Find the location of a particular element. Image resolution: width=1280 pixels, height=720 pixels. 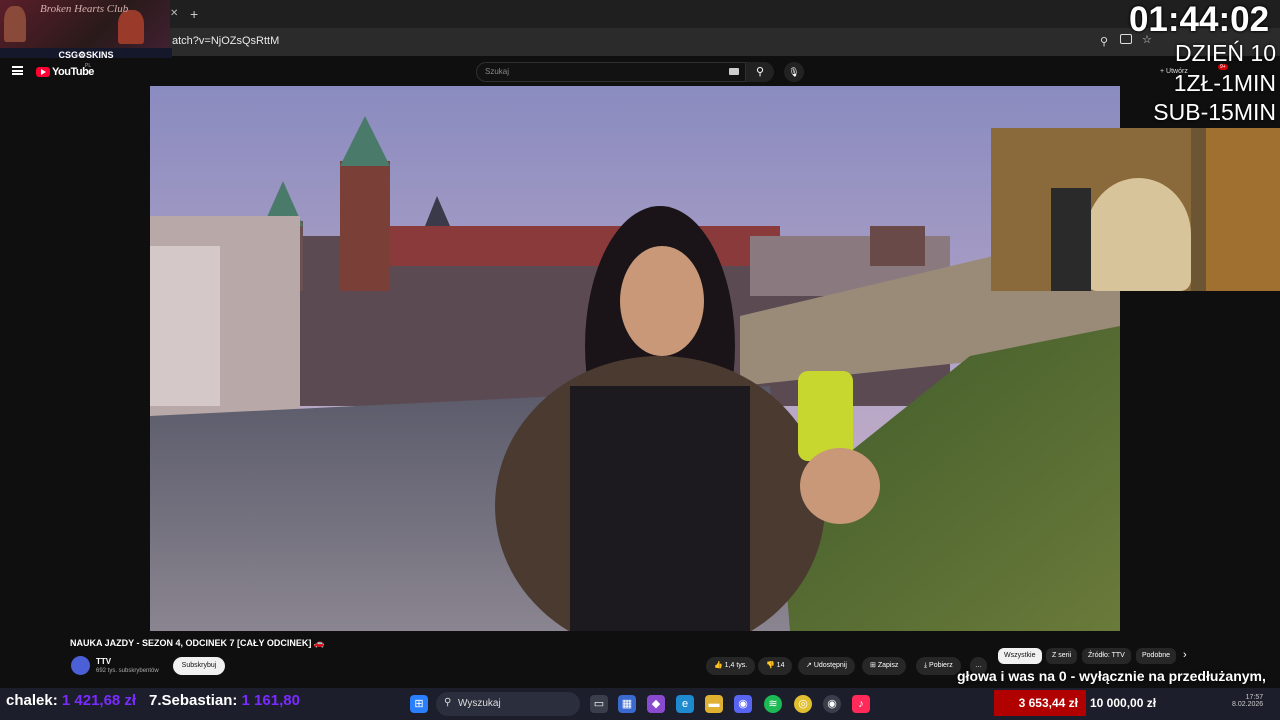

keyboard-icon is located at coordinates (734, 71).